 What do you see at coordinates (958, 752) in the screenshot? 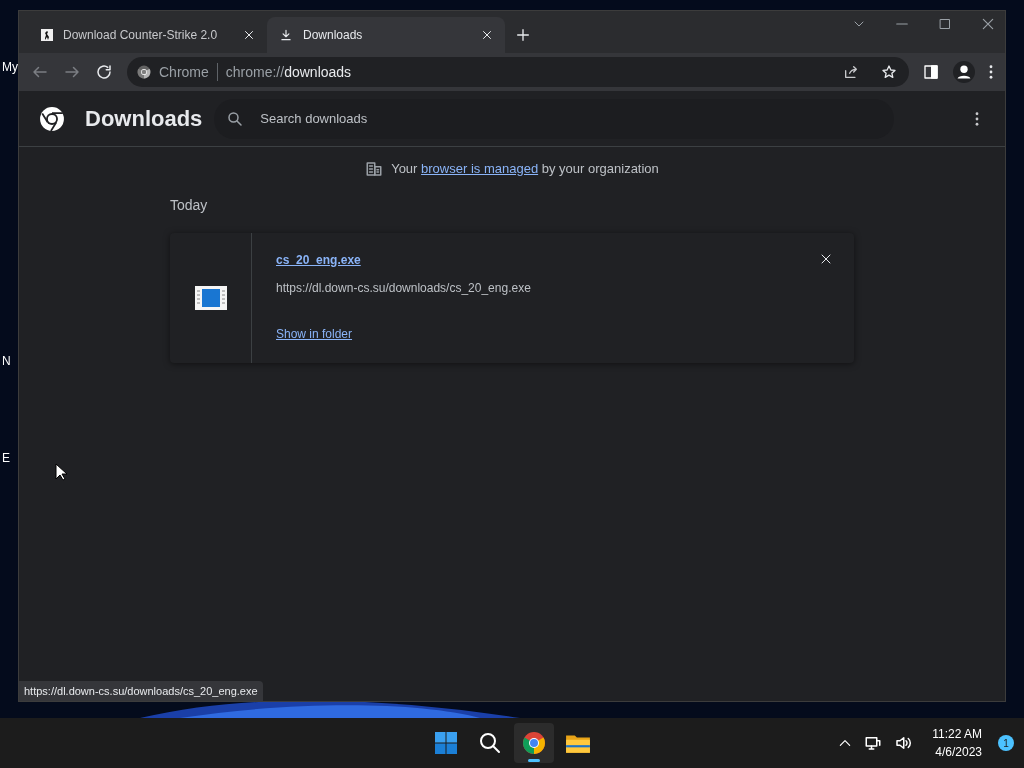
I see `clock-date: 4/6/2023` at bounding box center [958, 752].